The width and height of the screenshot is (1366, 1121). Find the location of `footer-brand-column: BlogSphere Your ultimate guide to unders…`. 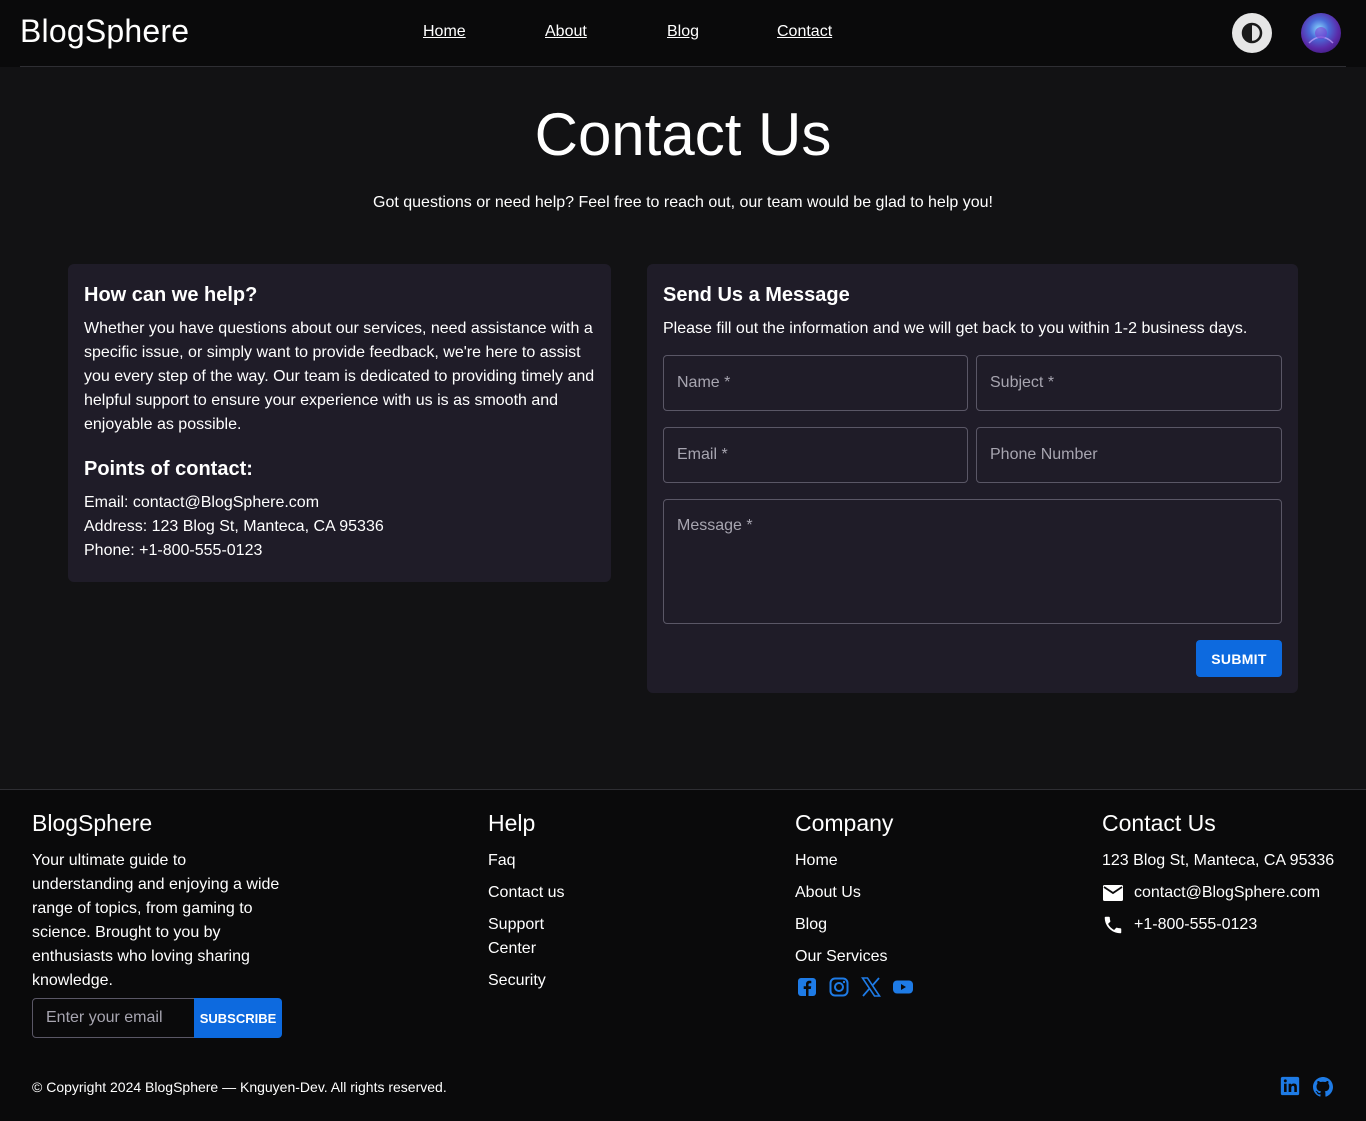

footer-brand-column: BlogSphere Your ultimate guide to unders… is located at coordinates (158, 901).